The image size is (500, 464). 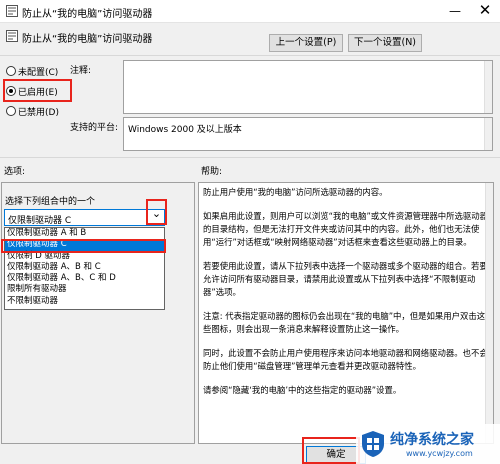 What do you see at coordinates (432, 440) in the screenshot?
I see `watermark-brand: 纯净系统之家` at bounding box center [432, 440].